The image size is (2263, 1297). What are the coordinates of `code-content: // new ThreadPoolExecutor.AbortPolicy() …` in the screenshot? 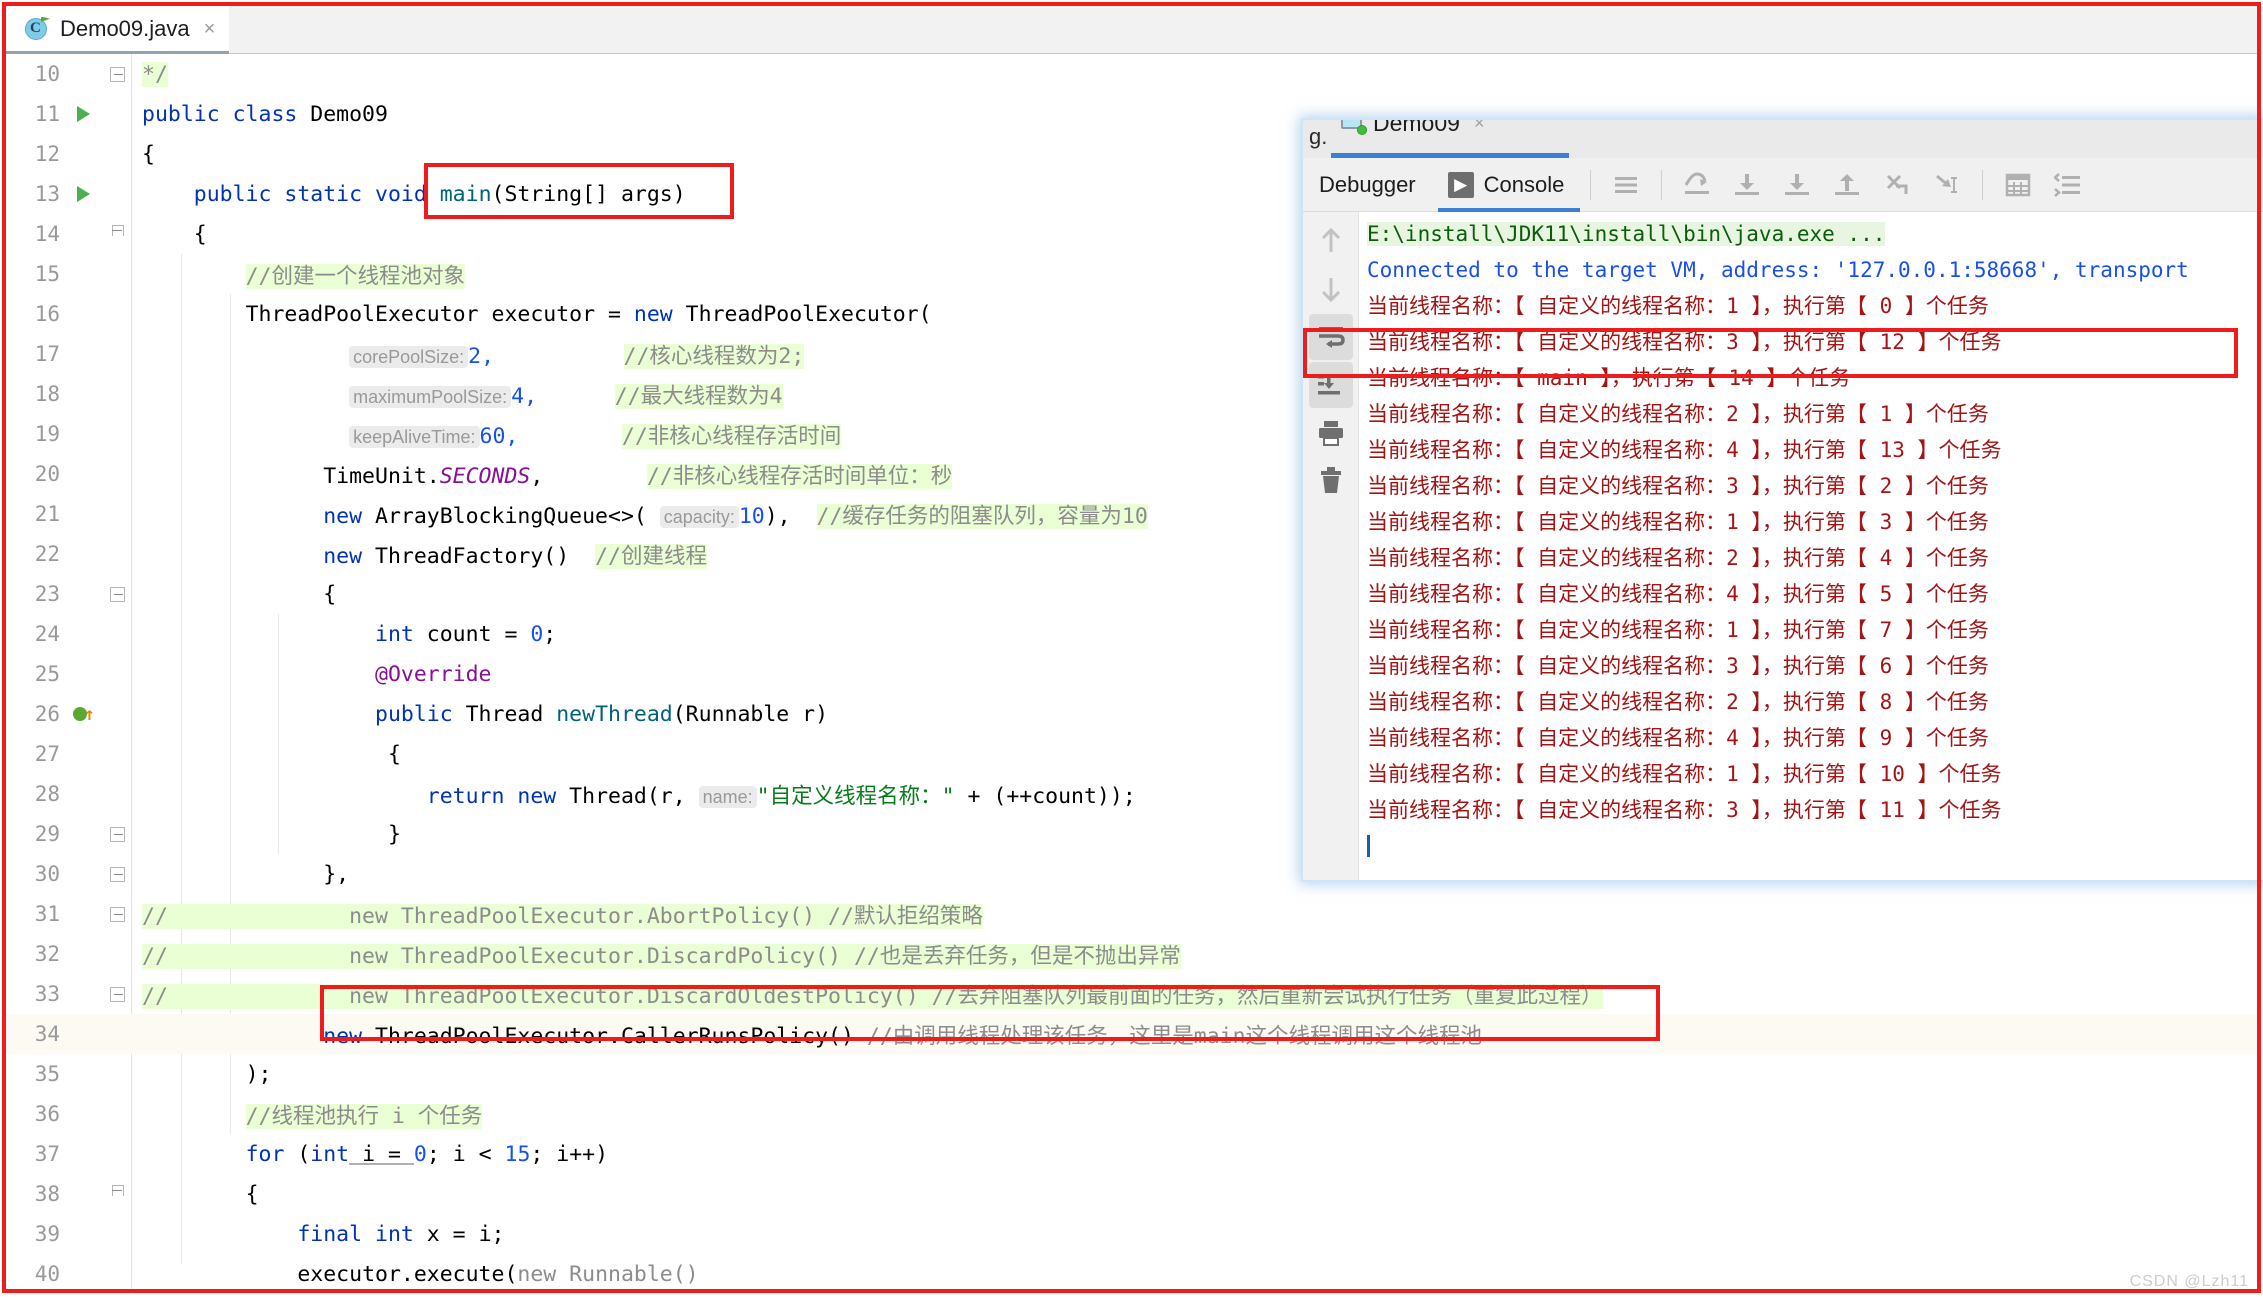 It's located at (562, 916).